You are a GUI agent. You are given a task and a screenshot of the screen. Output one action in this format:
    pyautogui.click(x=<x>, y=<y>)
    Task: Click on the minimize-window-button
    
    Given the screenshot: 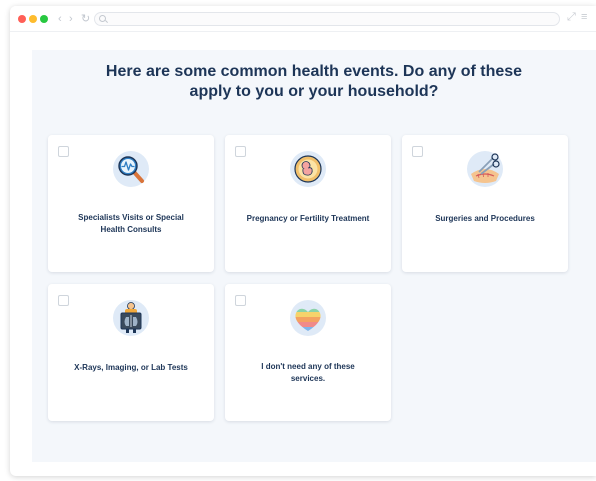 What is the action you would take?
    pyautogui.click(x=33, y=19)
    